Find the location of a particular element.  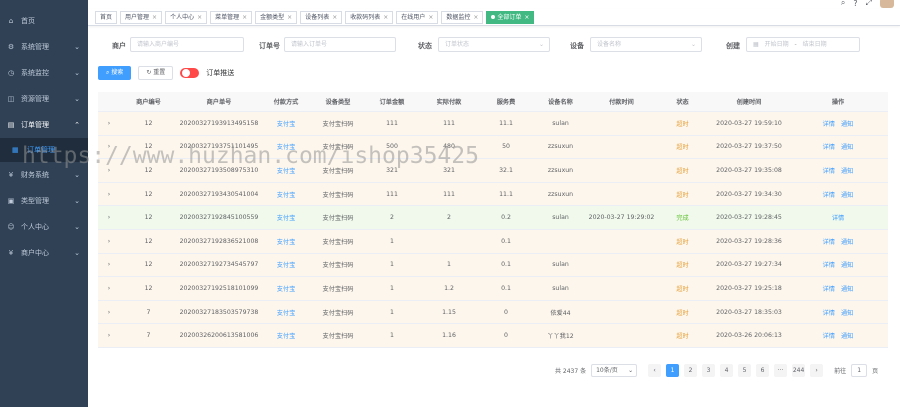

tab-0: 首页 is located at coordinates (106, 17).